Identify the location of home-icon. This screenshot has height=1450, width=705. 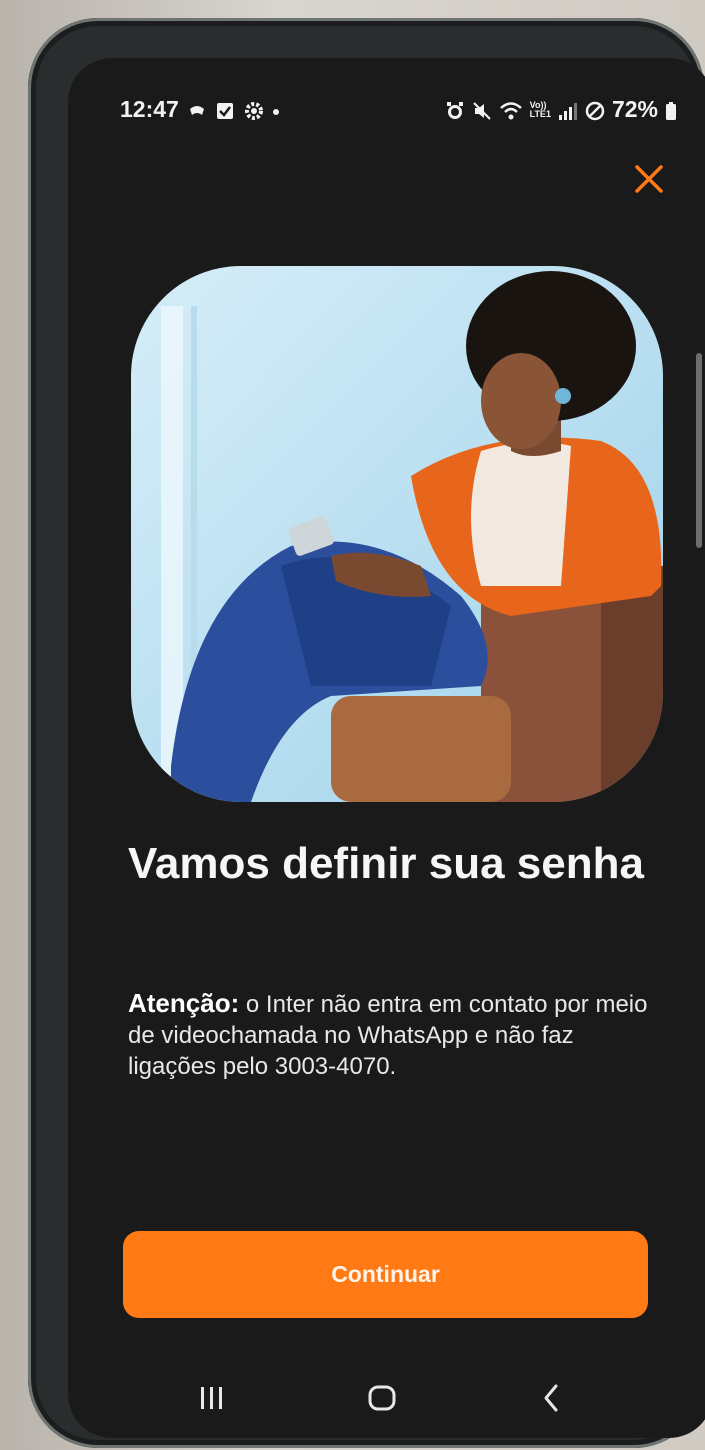
(382, 1398).